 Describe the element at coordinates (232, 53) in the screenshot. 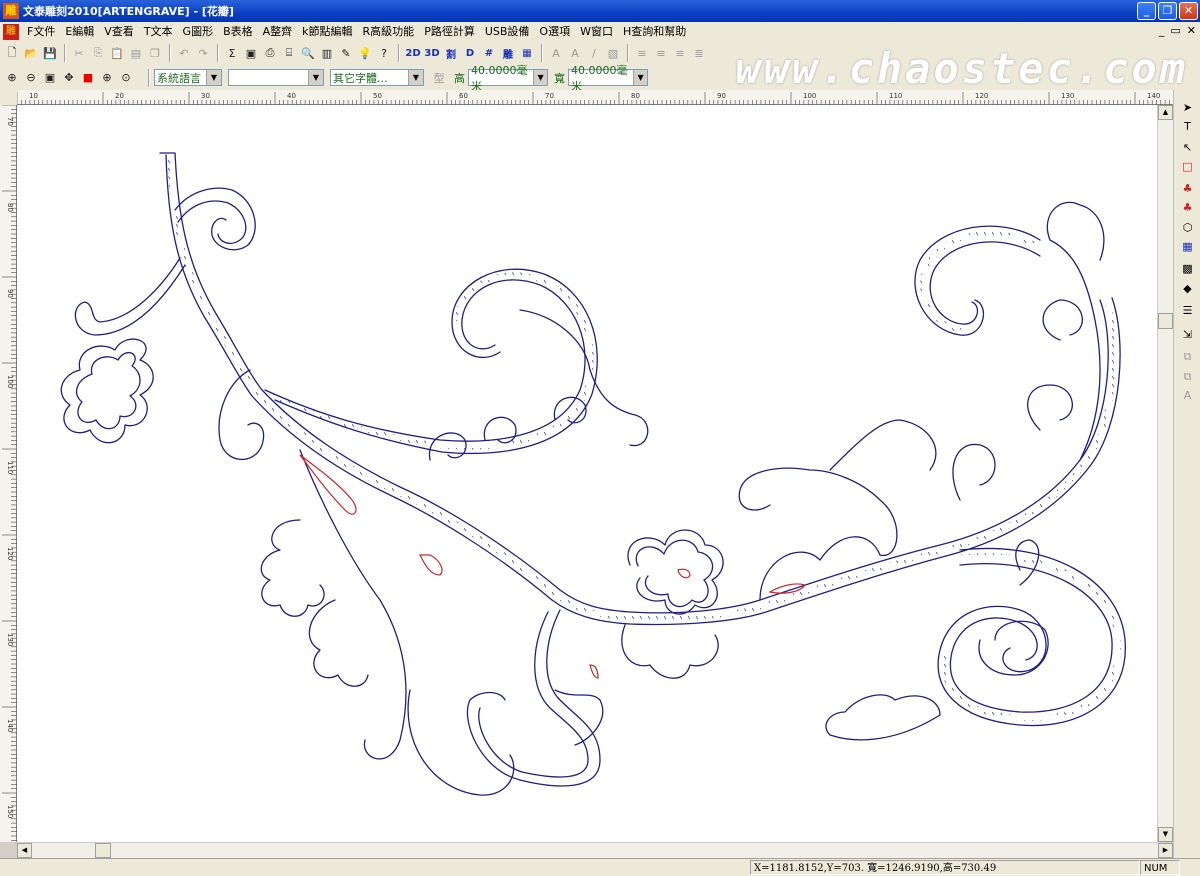

I see `path-icon: Σ` at that location.